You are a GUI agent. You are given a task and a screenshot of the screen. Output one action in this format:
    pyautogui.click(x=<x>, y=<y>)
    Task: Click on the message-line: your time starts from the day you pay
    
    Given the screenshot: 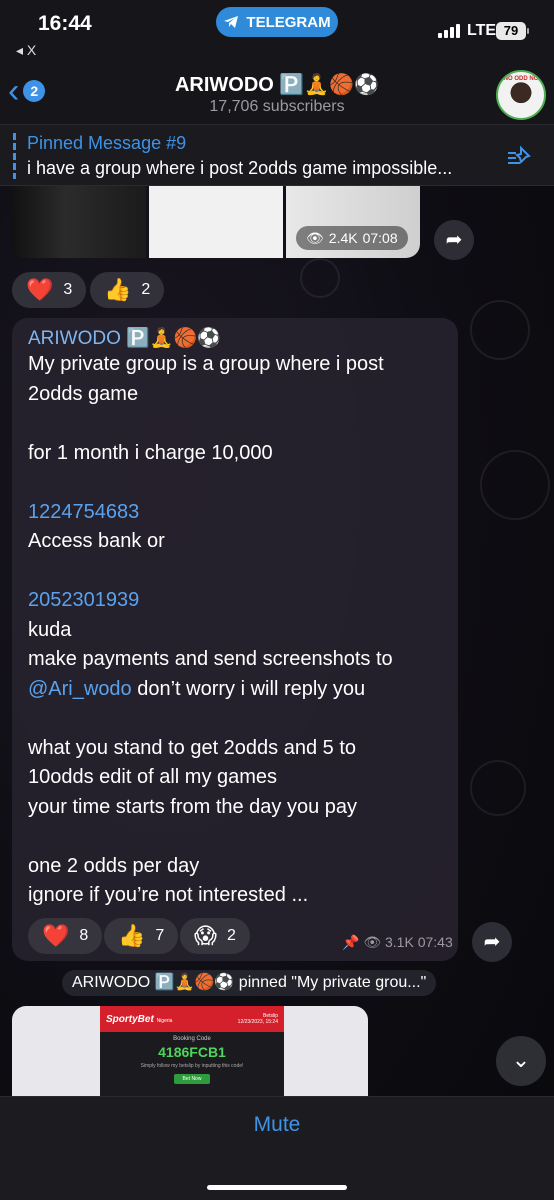 What is the action you would take?
    pyautogui.click(x=193, y=806)
    